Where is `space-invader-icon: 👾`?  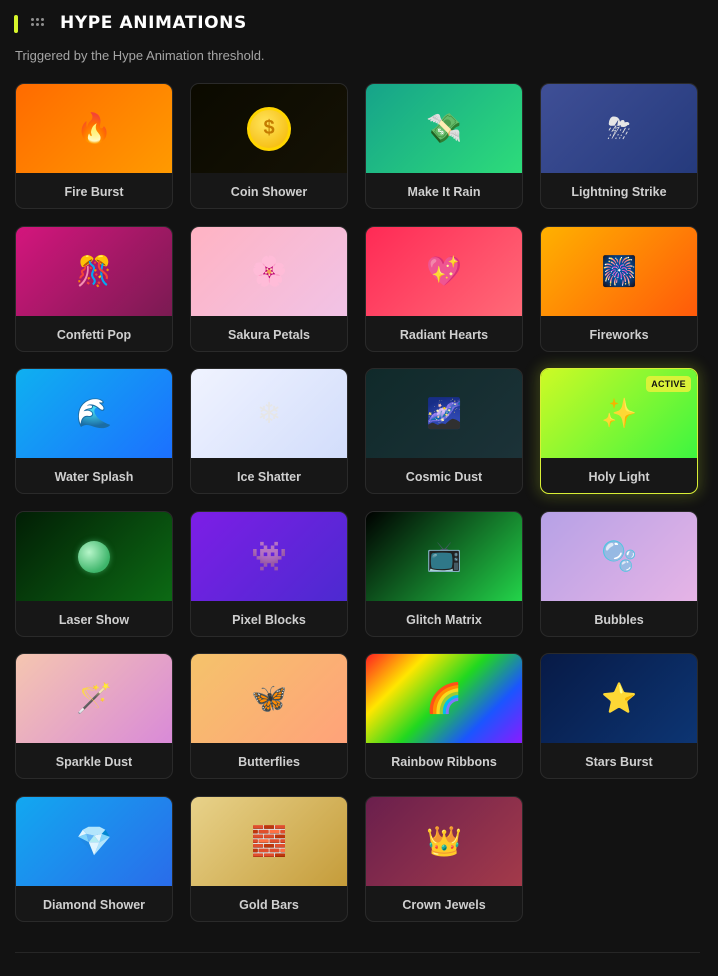
space-invader-icon: 👾 is located at coordinates (269, 556).